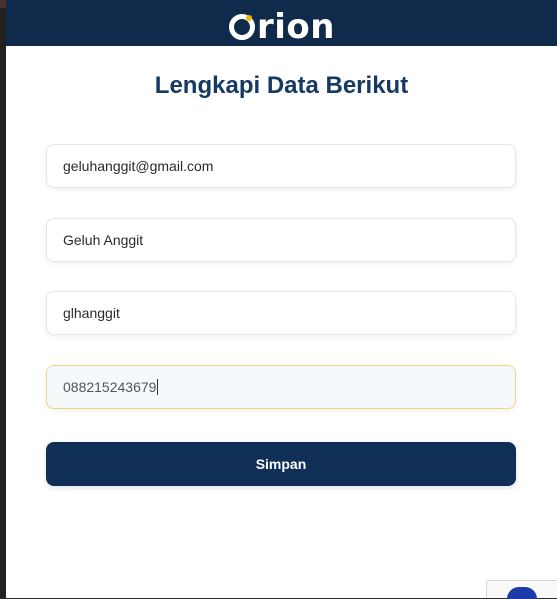 The image size is (557, 599). Describe the element at coordinates (91, 313) in the screenshot. I see `username-field-value: glhanggit` at that location.